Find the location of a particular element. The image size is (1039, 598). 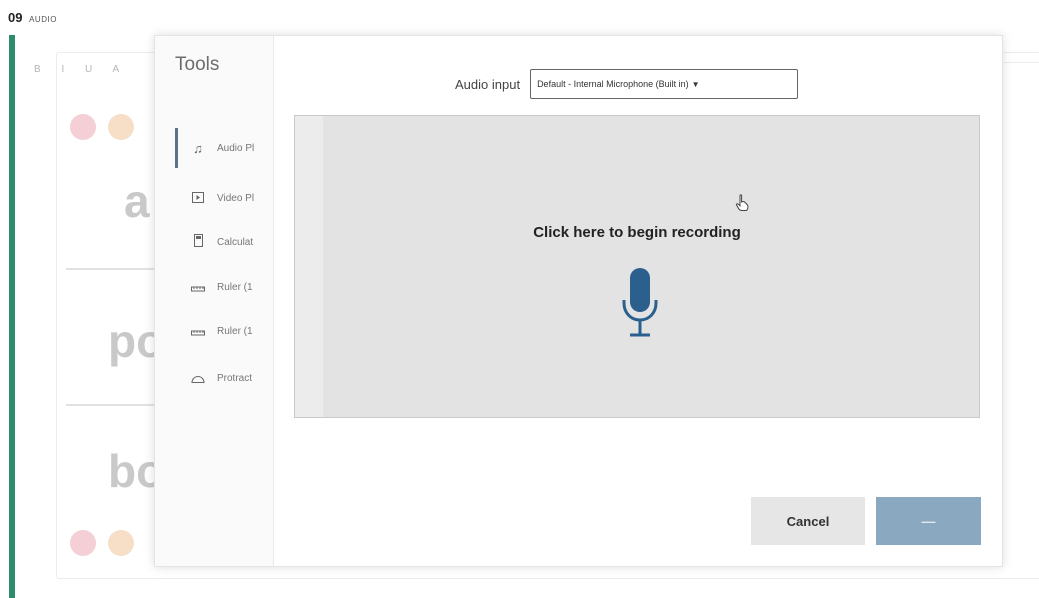

tool-item-ruler-1: Ruler (1 is located at coordinates (224, 287).